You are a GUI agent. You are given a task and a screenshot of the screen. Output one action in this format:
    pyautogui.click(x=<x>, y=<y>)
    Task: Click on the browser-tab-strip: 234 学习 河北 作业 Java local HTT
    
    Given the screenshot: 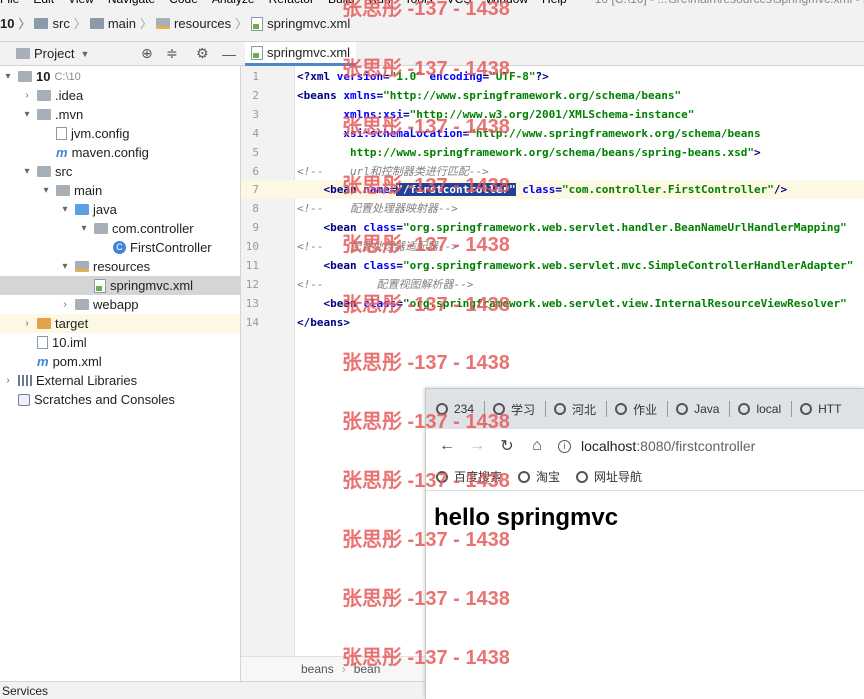 What is the action you would take?
    pyautogui.click(x=645, y=409)
    